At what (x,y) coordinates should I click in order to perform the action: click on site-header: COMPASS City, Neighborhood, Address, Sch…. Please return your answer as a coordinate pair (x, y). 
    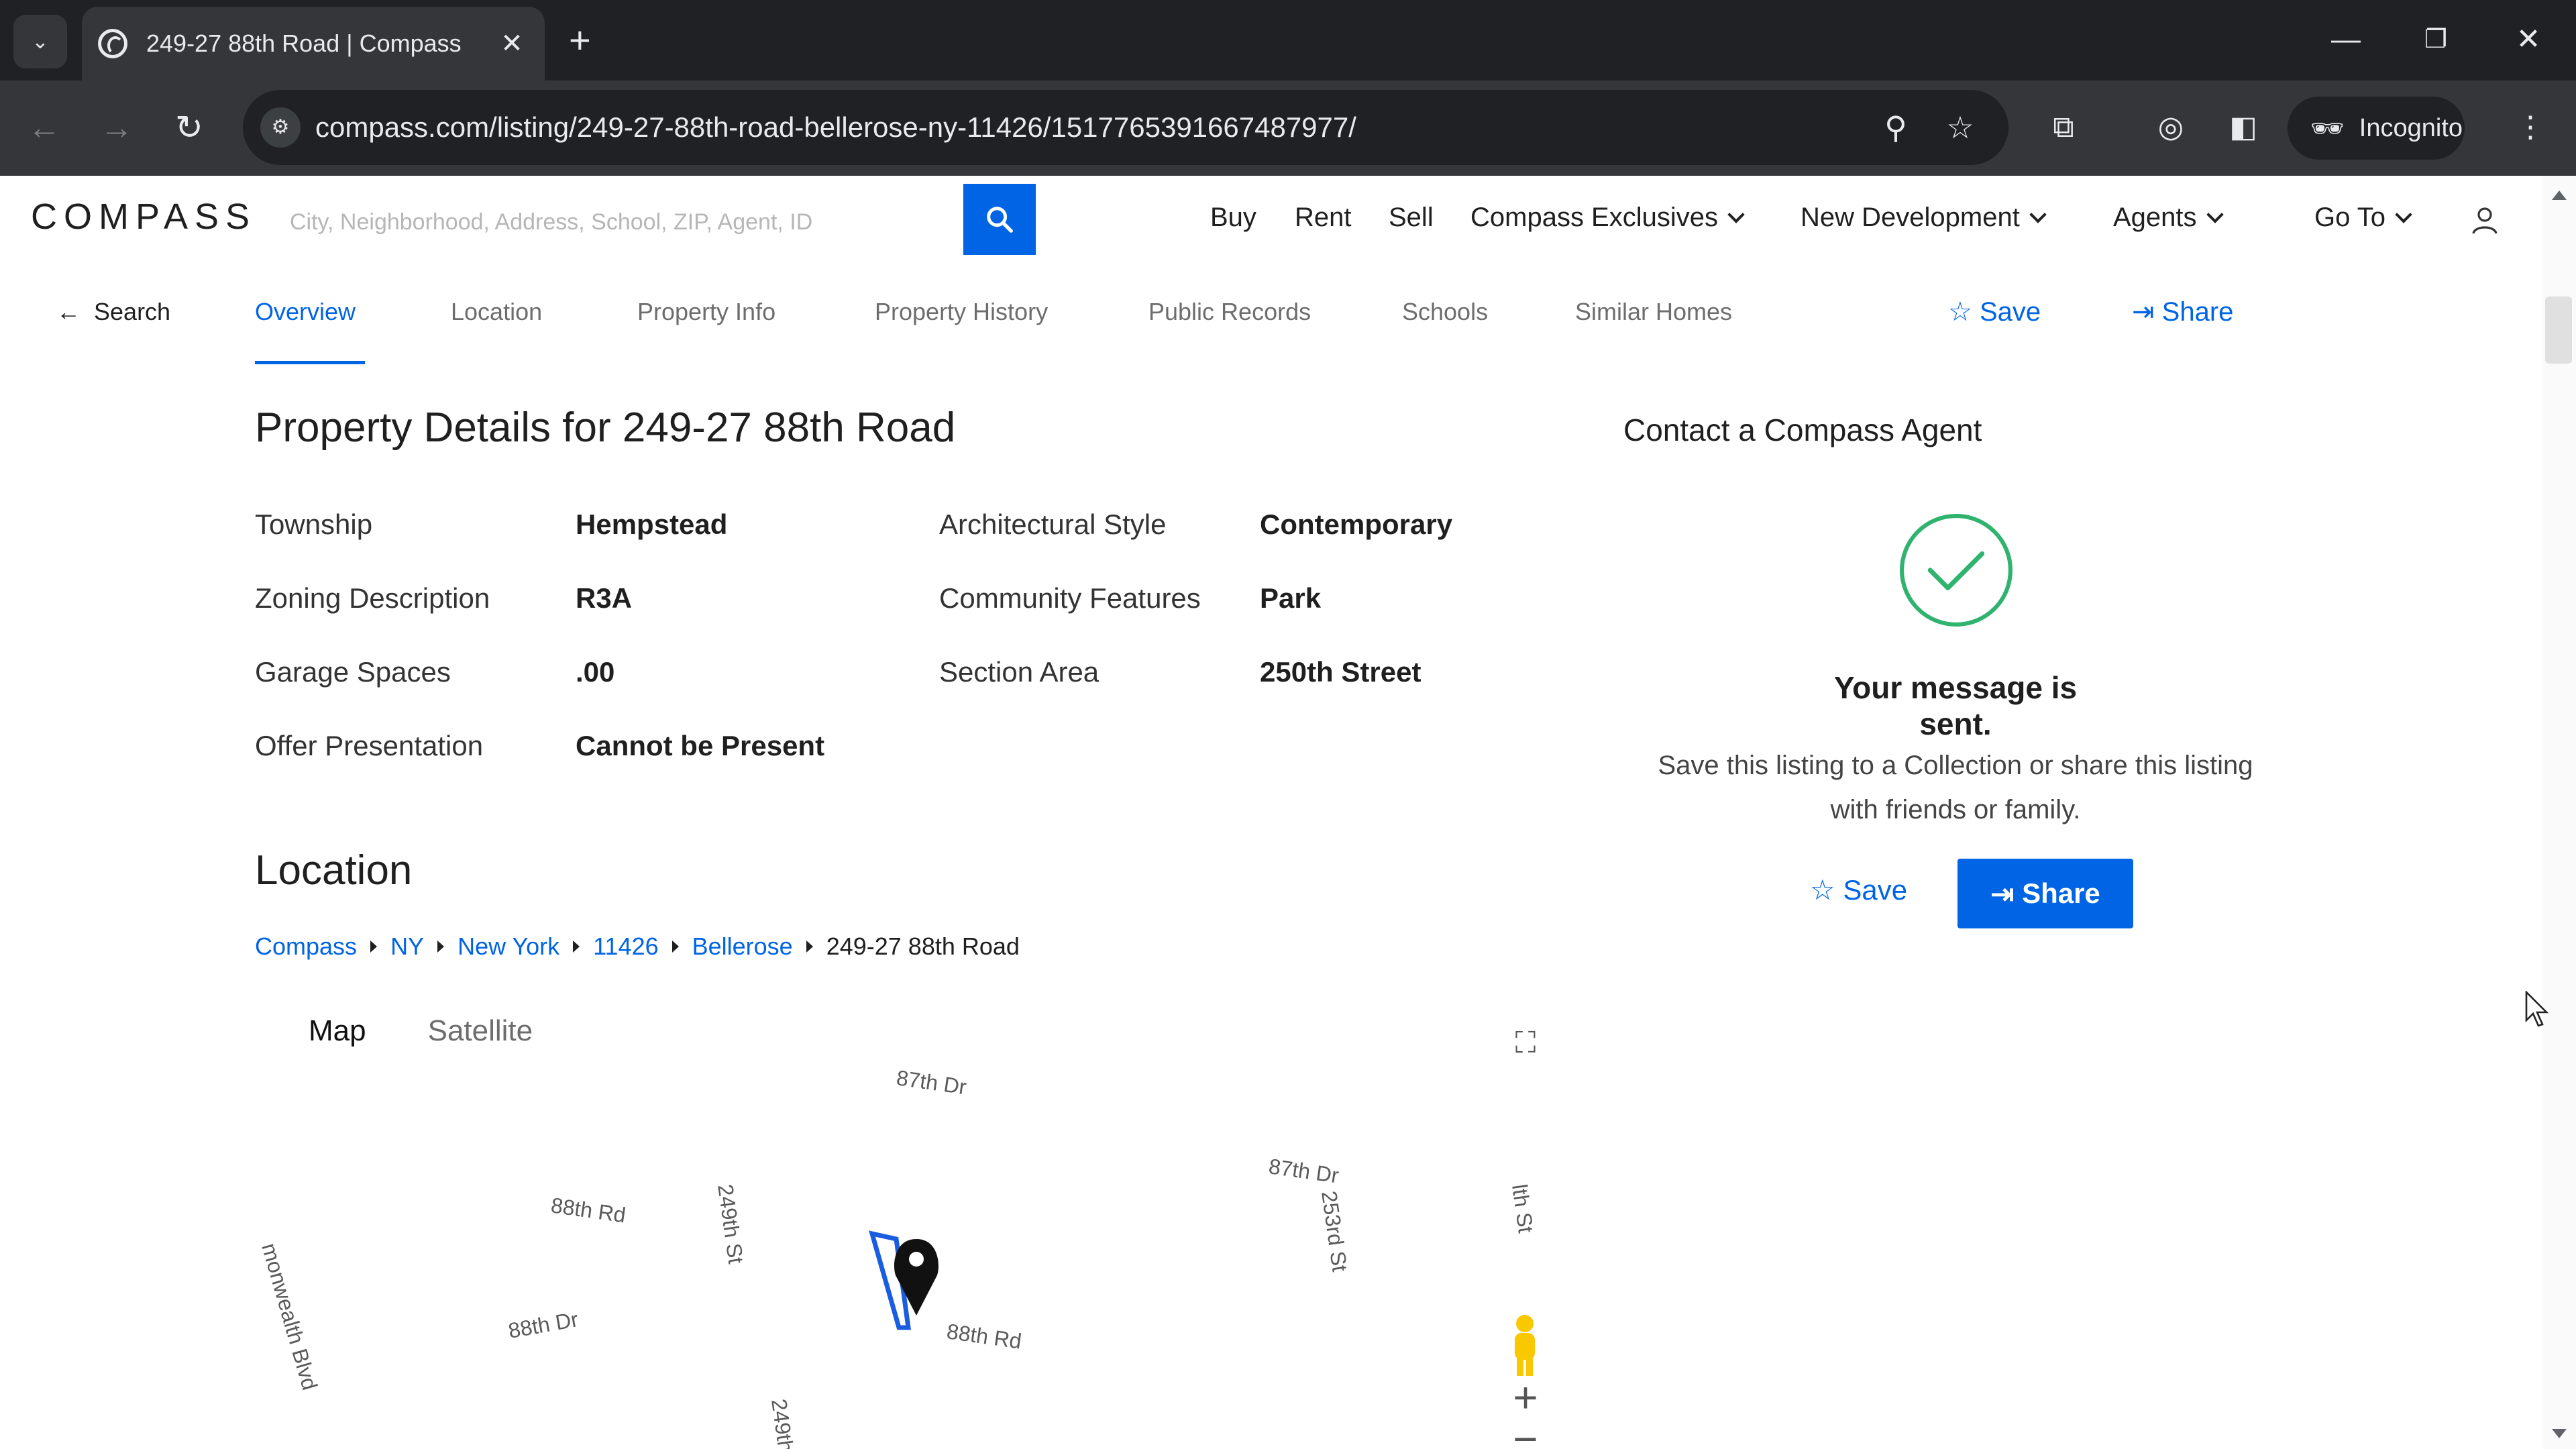
    Looking at the image, I should click on (1271, 219).